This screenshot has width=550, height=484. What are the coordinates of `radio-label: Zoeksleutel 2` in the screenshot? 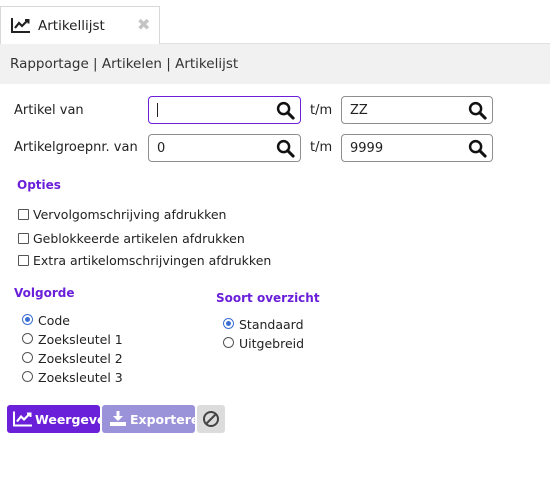 It's located at (80, 358).